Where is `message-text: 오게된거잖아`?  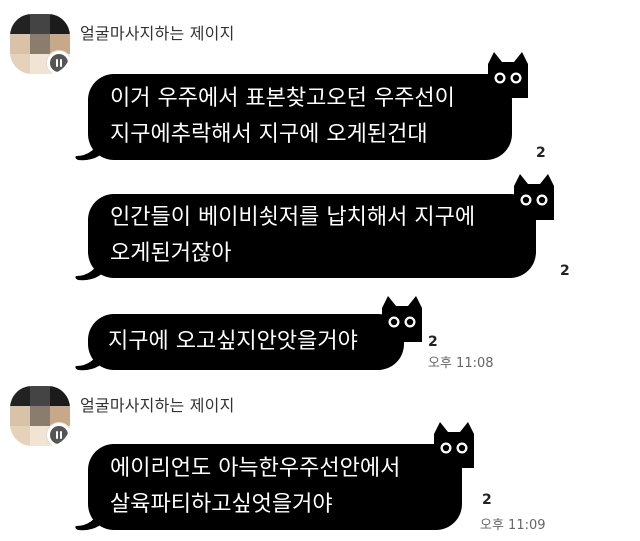
message-text: 오게된거잖아 is located at coordinates (171, 253).